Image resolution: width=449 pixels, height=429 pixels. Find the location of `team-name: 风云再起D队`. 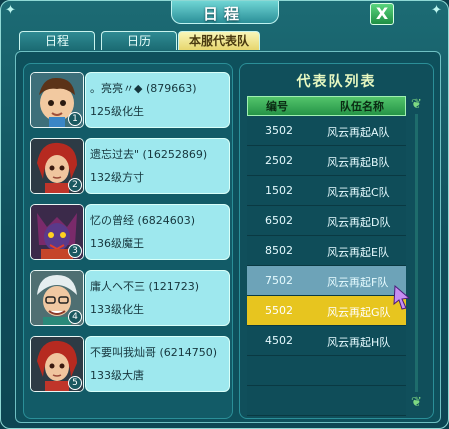

team-name: 风云再起D队 is located at coordinates (359, 222).